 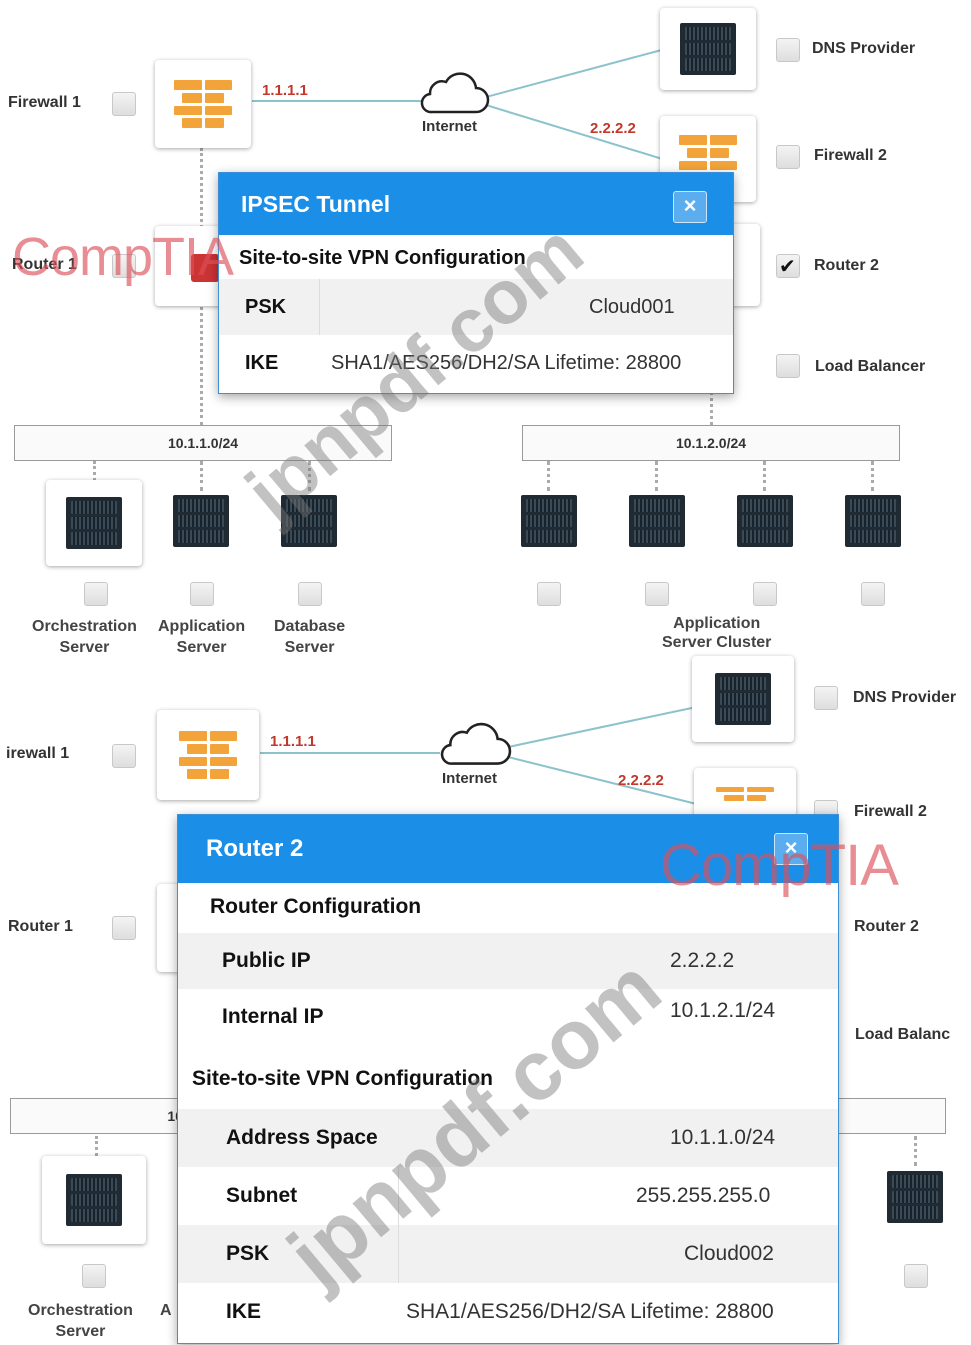 I want to click on public-ip-value: 2.2.2.2, so click(x=702, y=960).